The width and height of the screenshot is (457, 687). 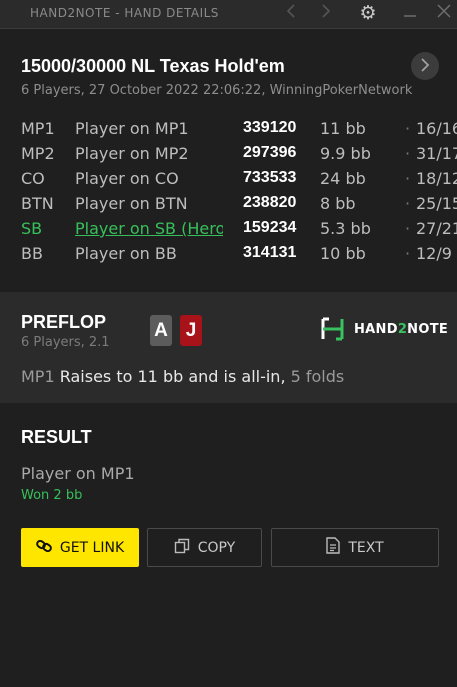 What do you see at coordinates (149, 253) in the screenshot?
I see `player-name: Player on BB` at bounding box center [149, 253].